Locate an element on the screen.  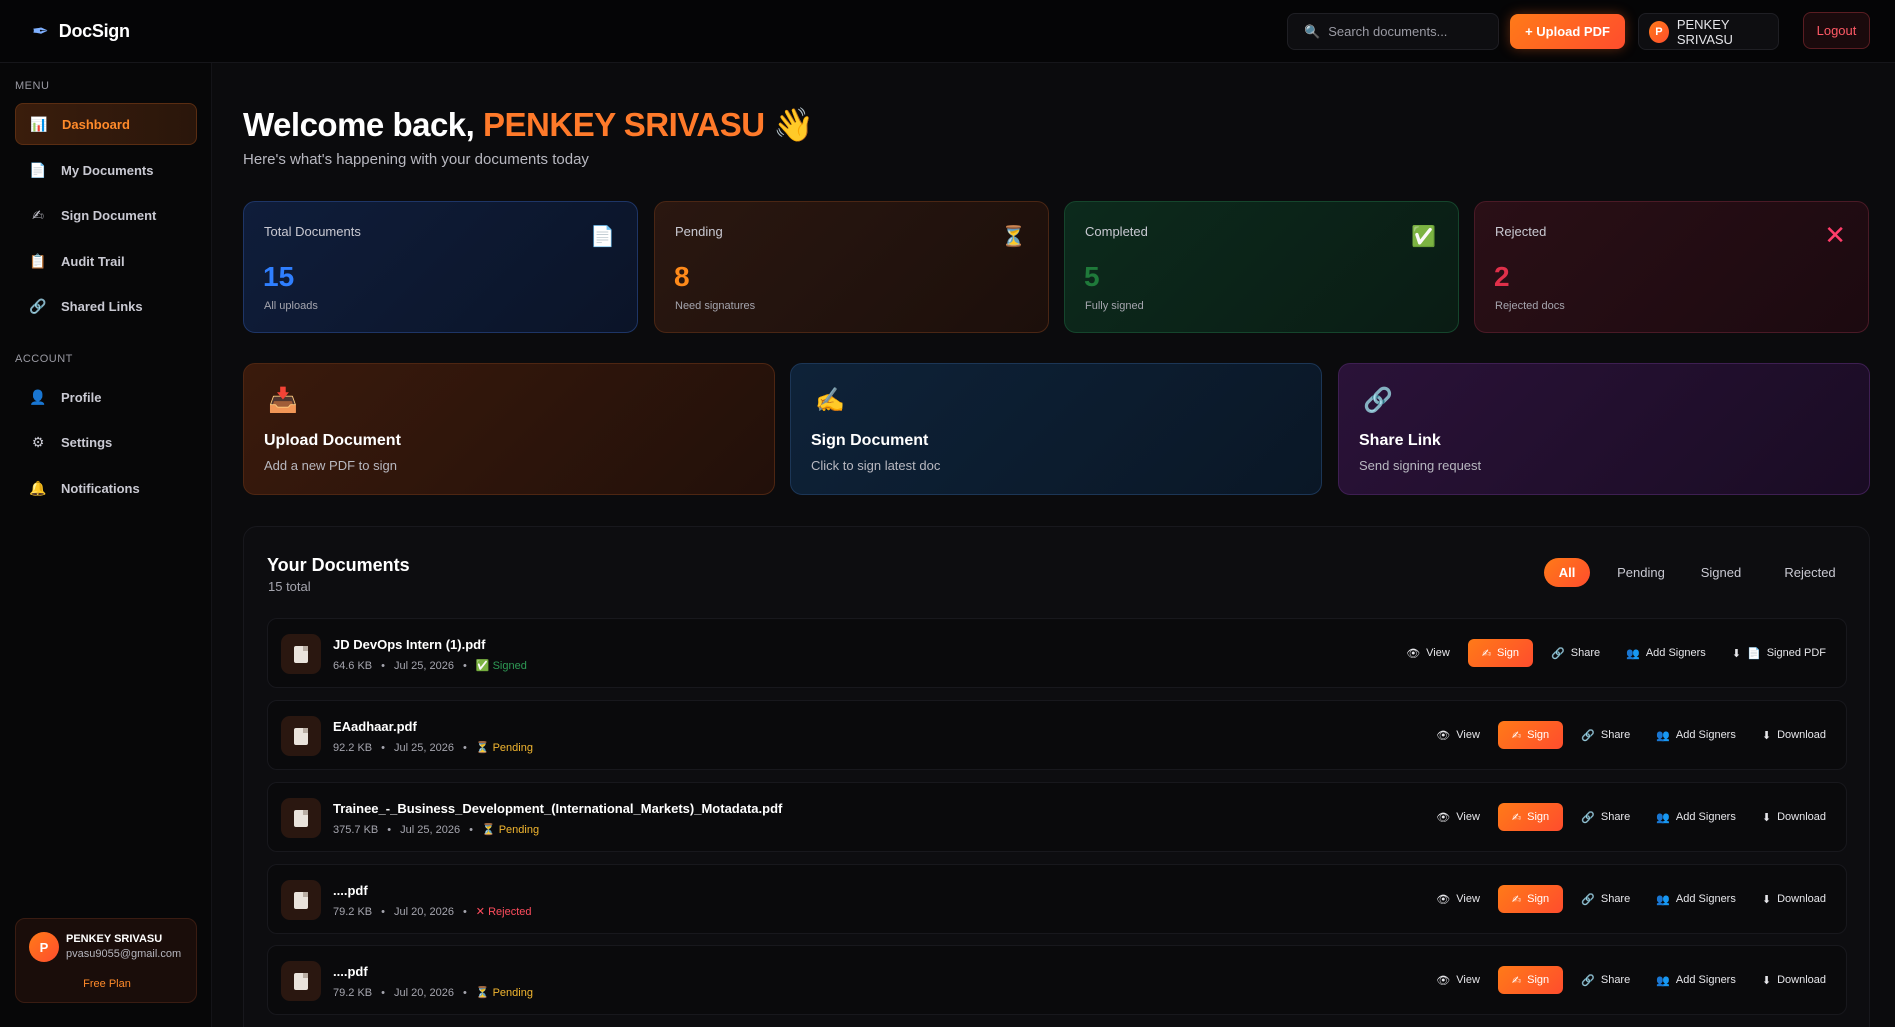
stat-card-total: Total Documents 📄 15 All uploads is located at coordinates (440, 267).